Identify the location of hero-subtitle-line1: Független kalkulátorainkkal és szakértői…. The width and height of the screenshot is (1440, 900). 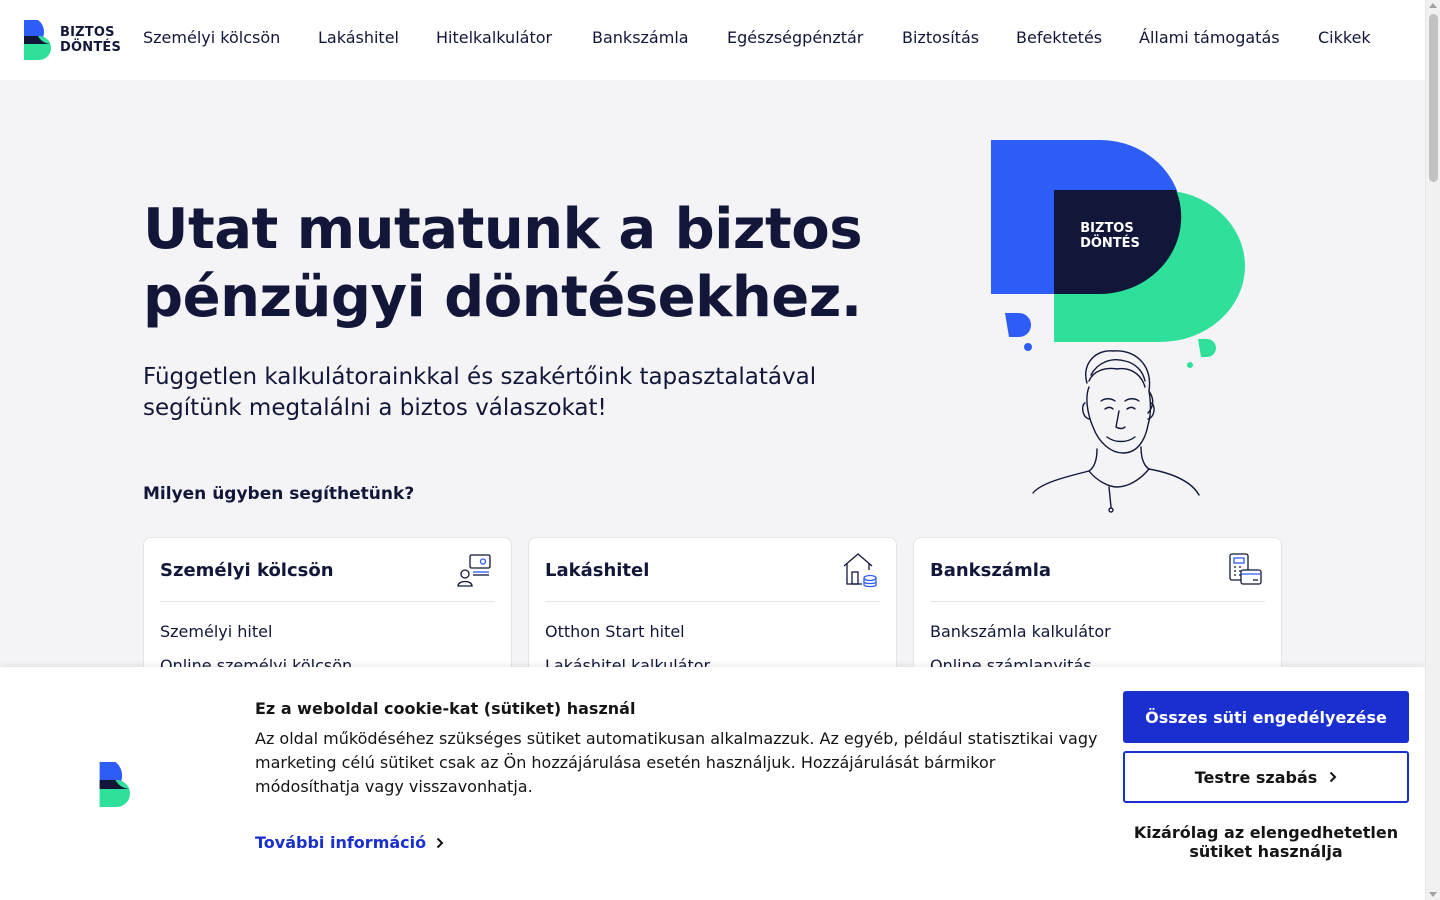
(480, 377).